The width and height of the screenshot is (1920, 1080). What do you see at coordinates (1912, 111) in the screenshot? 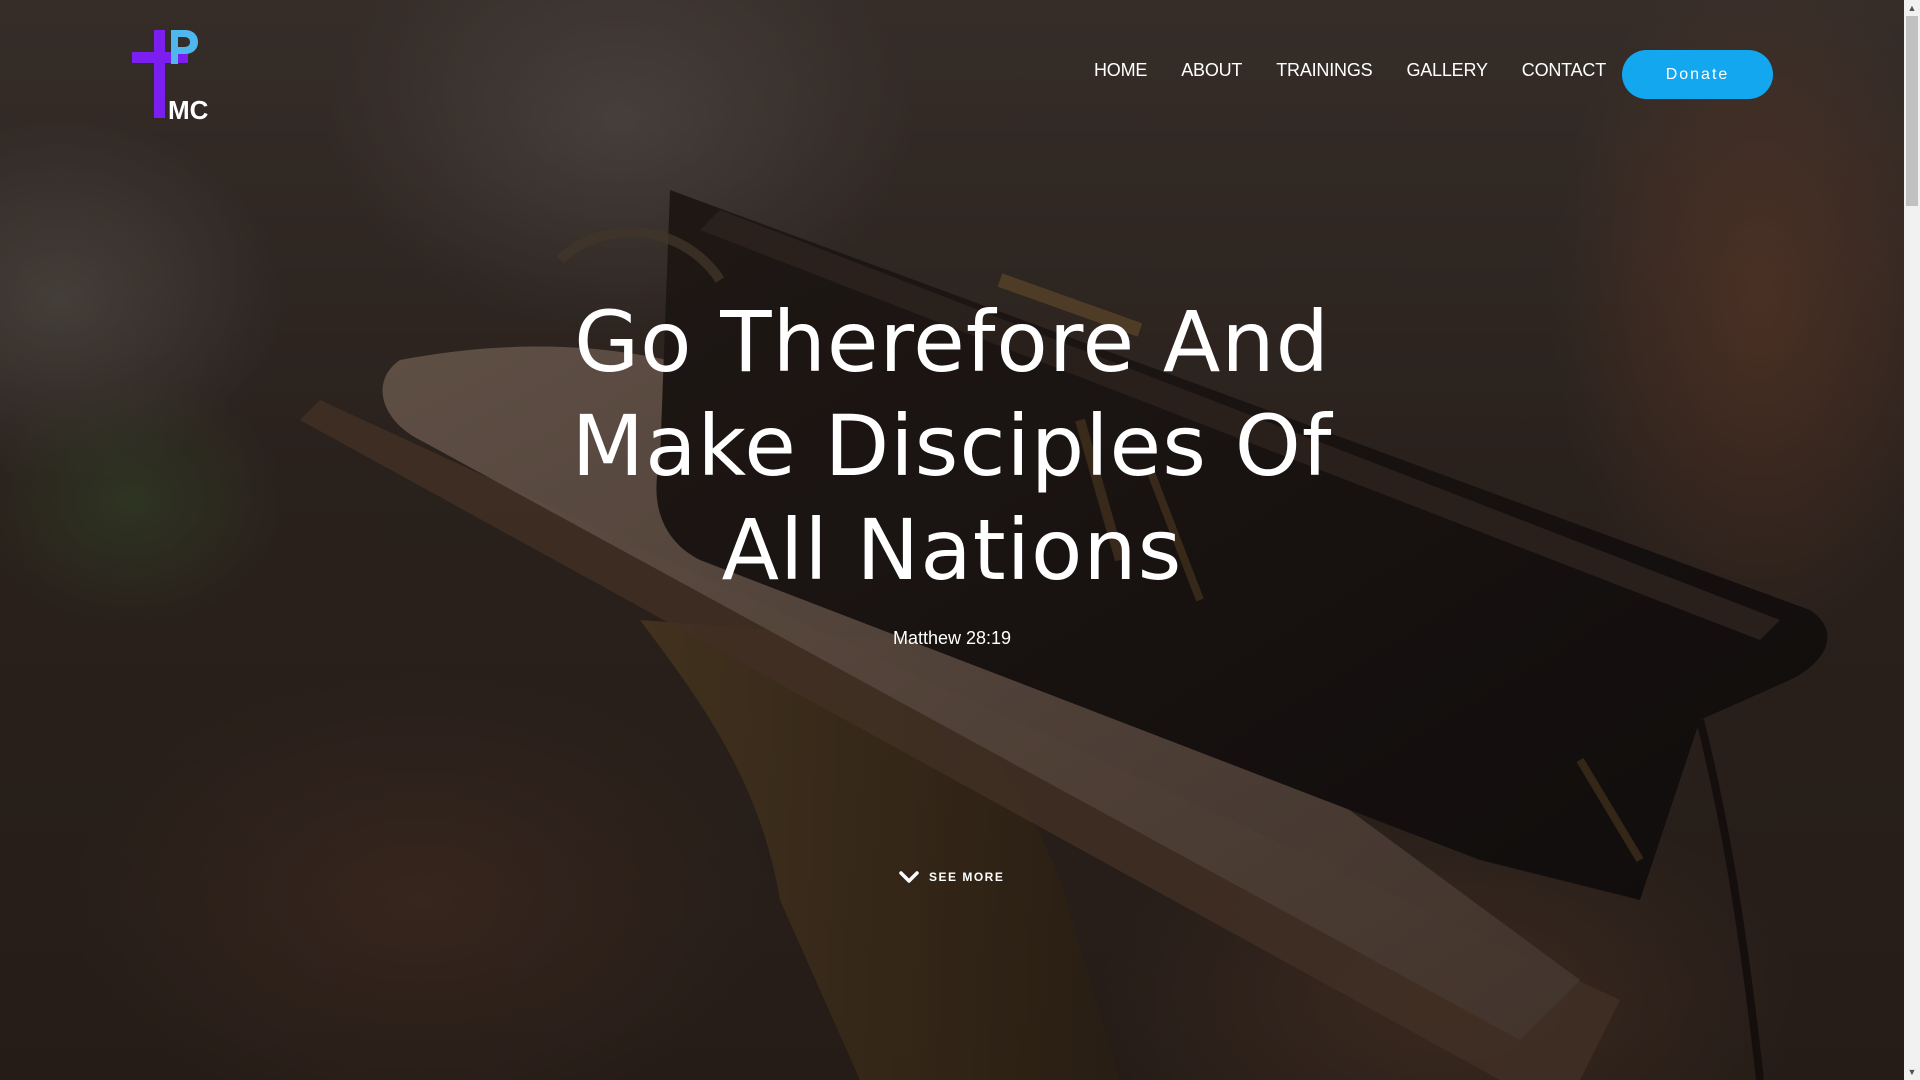
I see `scrollbar-thumb` at bounding box center [1912, 111].